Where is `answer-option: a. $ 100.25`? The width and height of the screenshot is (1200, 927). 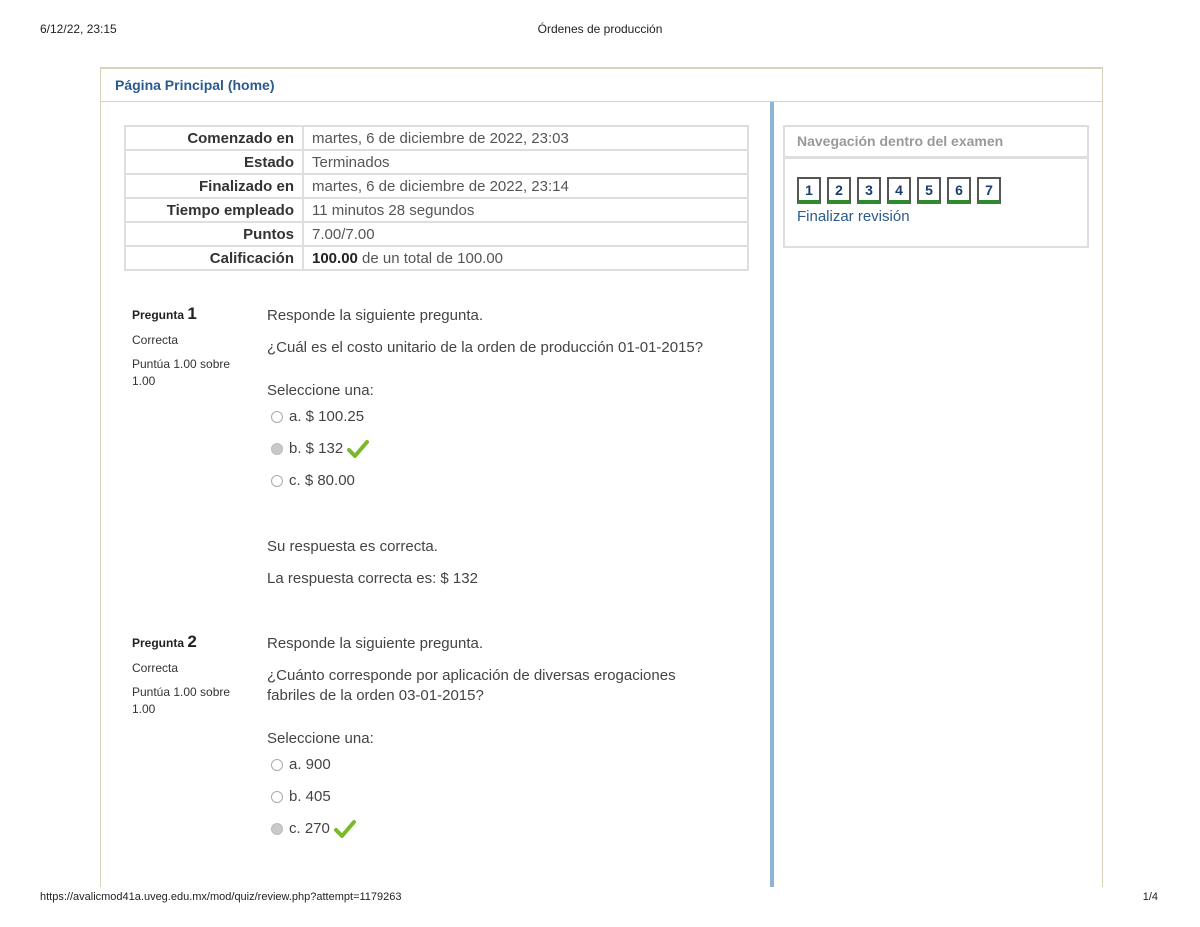 answer-option: a. $ 100.25 is located at coordinates (514, 417).